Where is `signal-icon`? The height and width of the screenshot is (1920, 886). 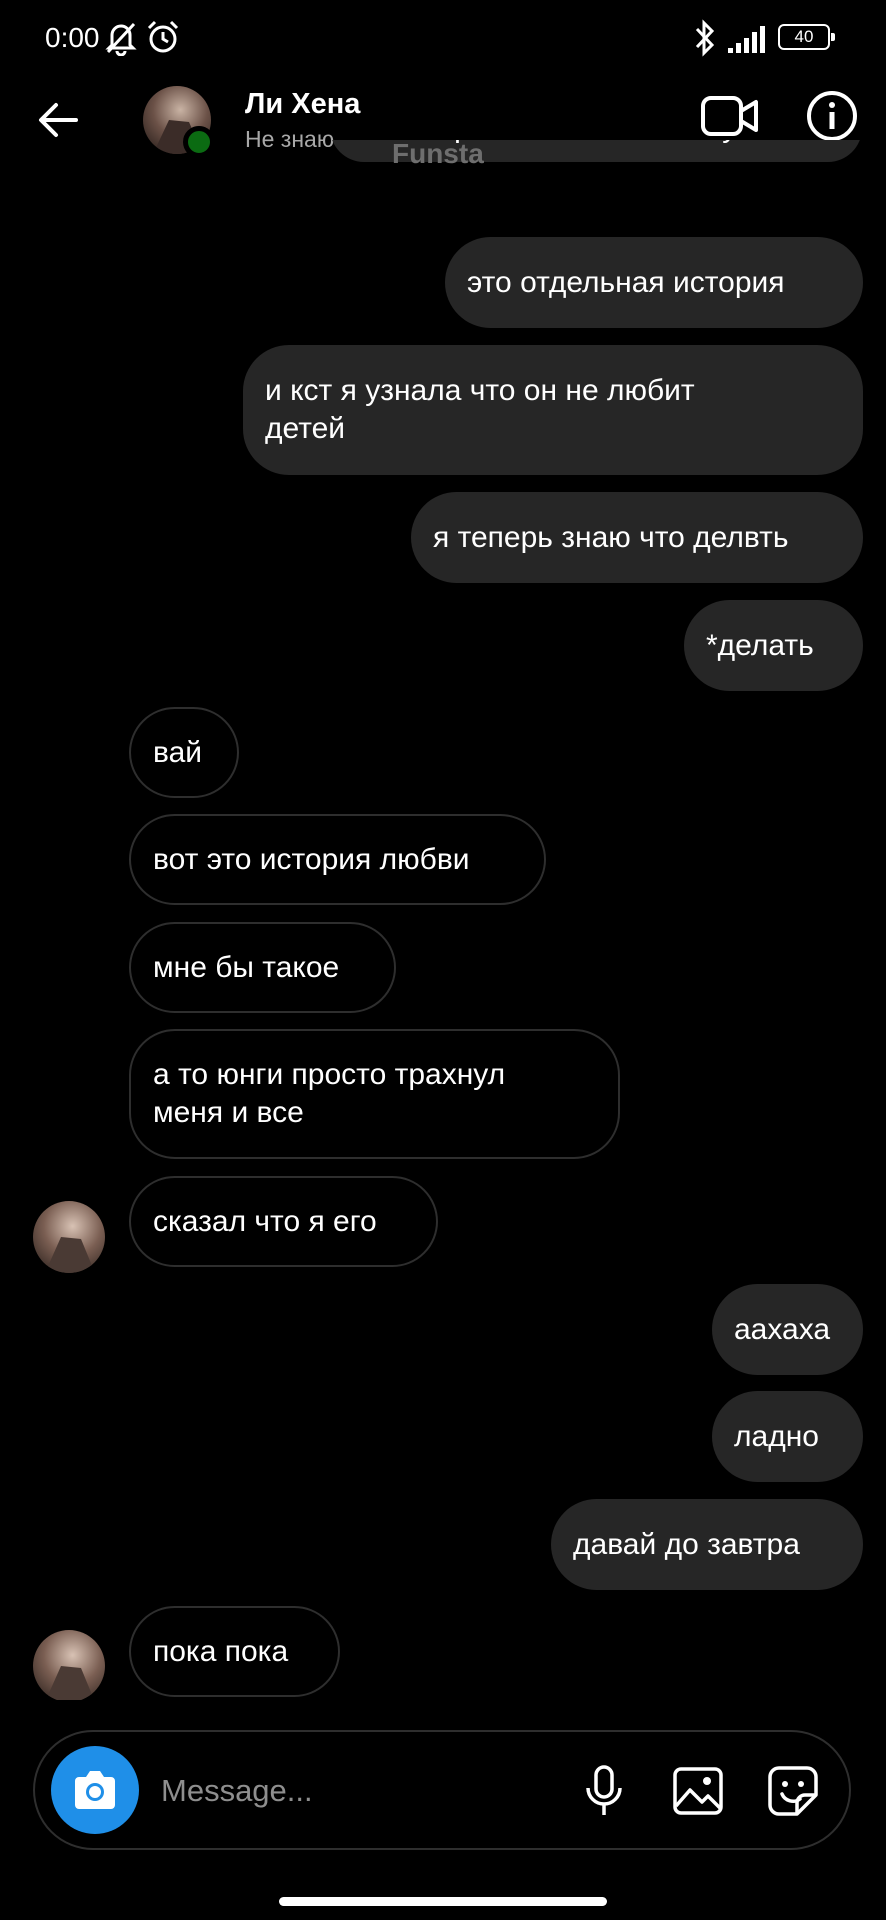
signal-icon is located at coordinates (746, 39).